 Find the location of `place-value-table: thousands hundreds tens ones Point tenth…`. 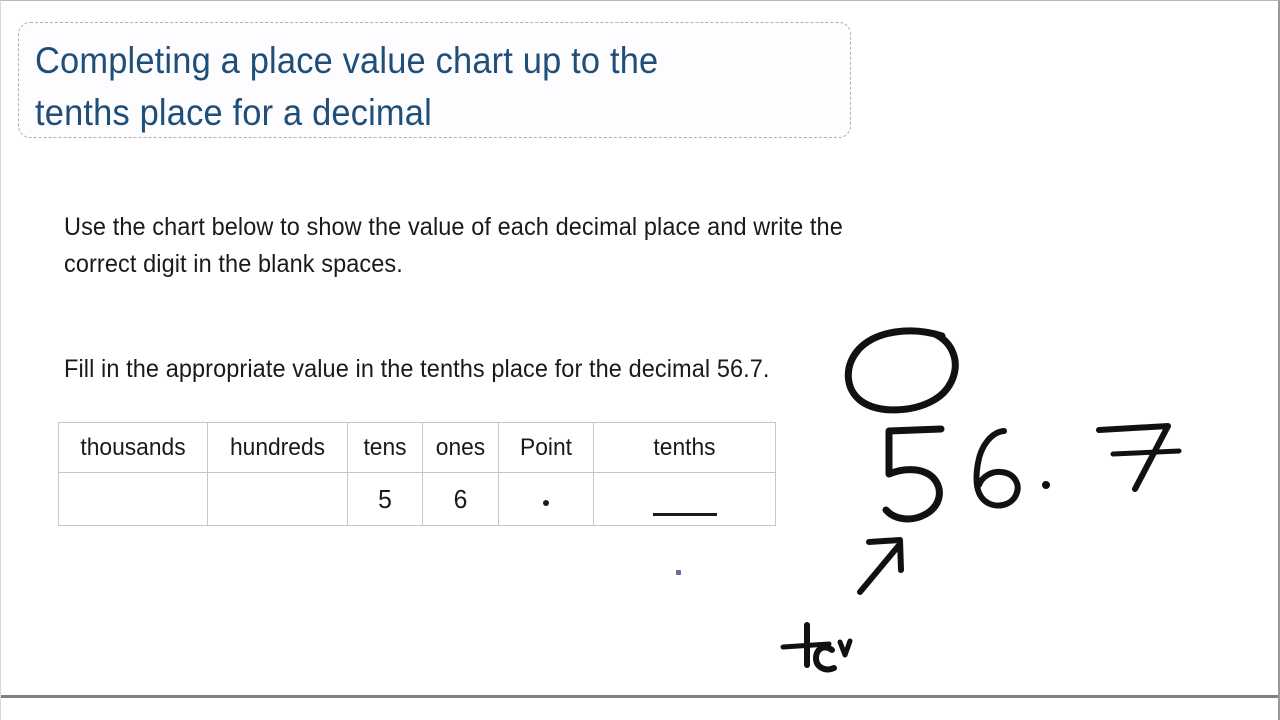

place-value-table: thousands hundreds tens ones Point tenth… is located at coordinates (417, 474).